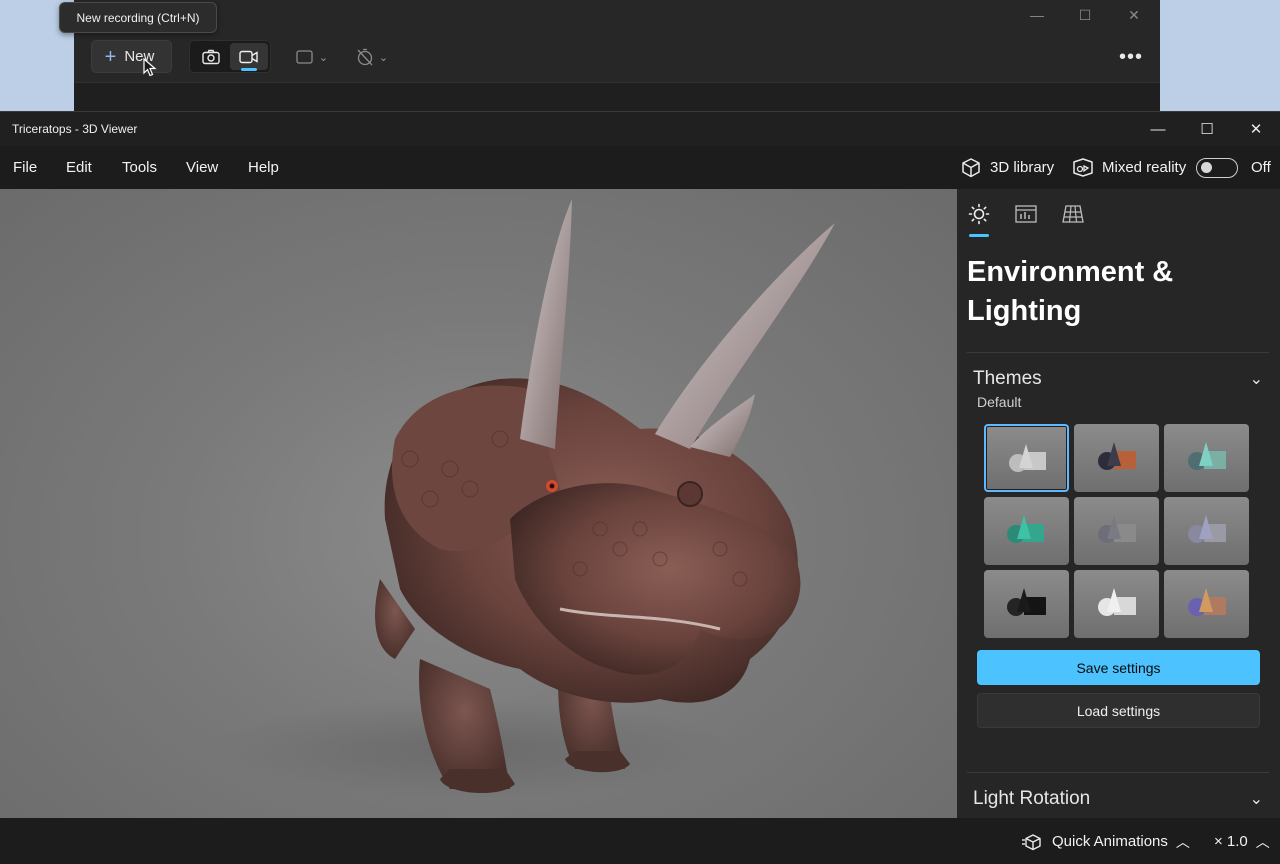 This screenshot has width=1280, height=864. I want to click on timer-off-icon, so click(365, 57).